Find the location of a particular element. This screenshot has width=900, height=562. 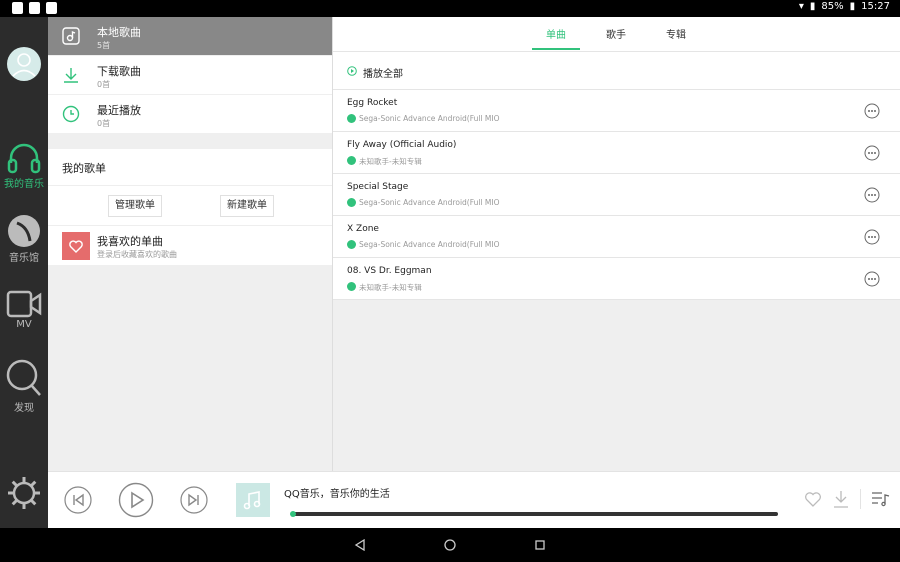

nav-mv: MV is located at coordinates (24, 309).